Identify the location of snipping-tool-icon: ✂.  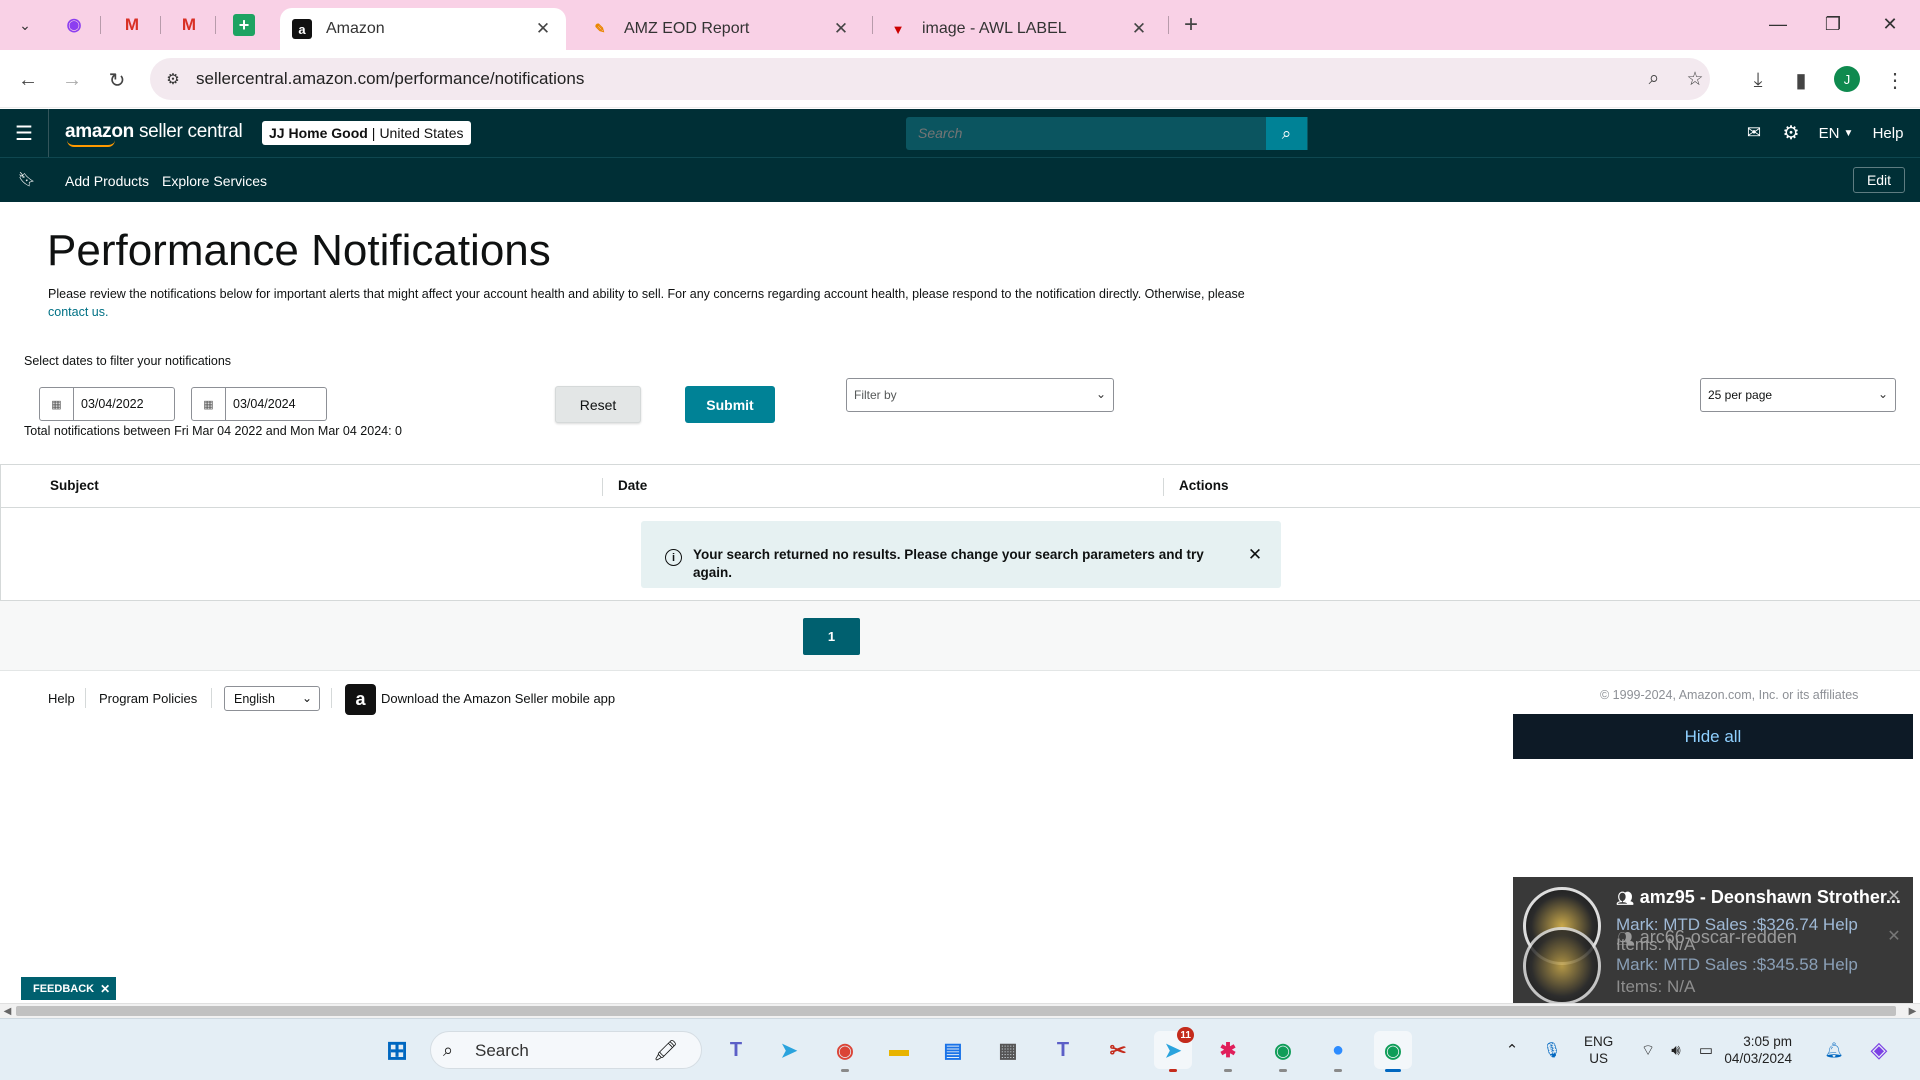
(1118, 1050).